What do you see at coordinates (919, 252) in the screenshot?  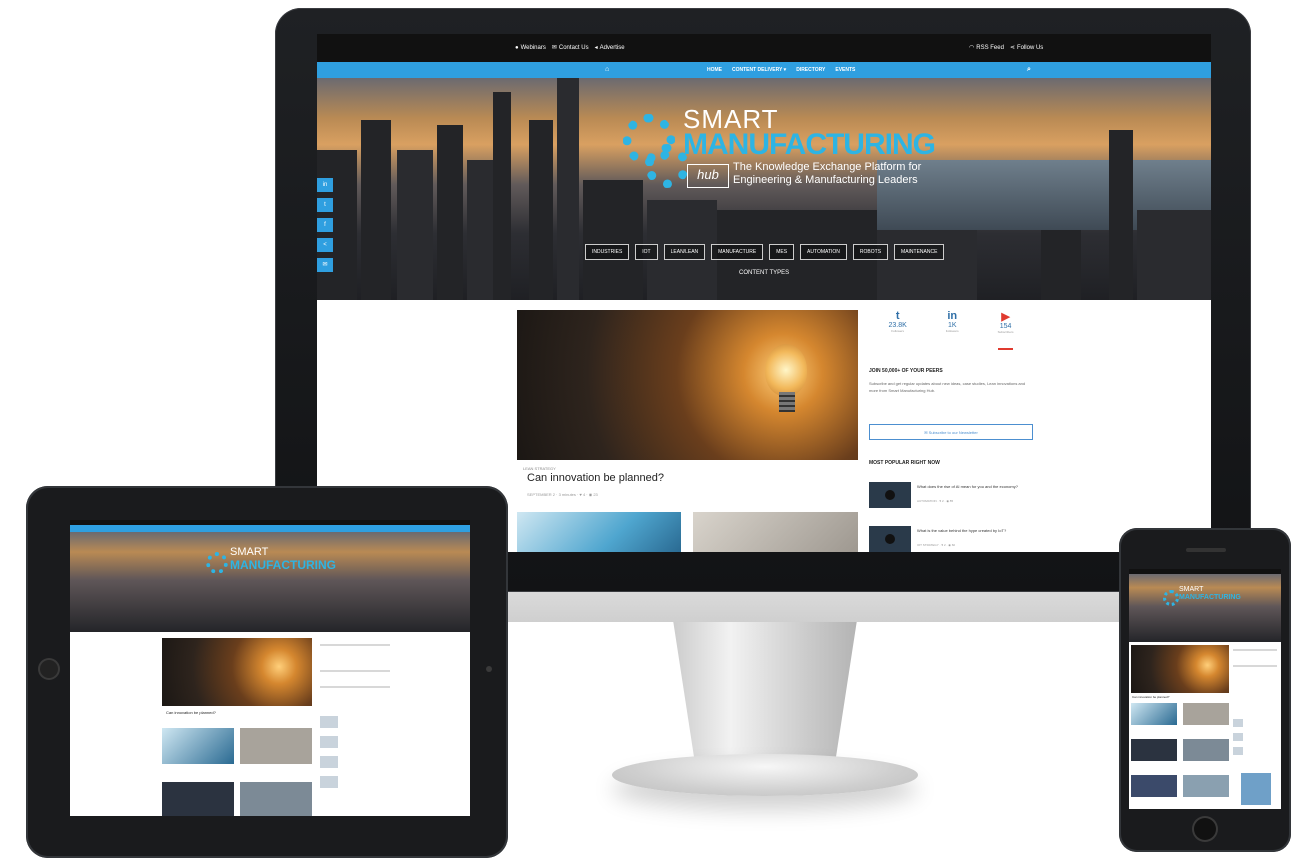 I see `category-button: MAINTENANCE` at bounding box center [919, 252].